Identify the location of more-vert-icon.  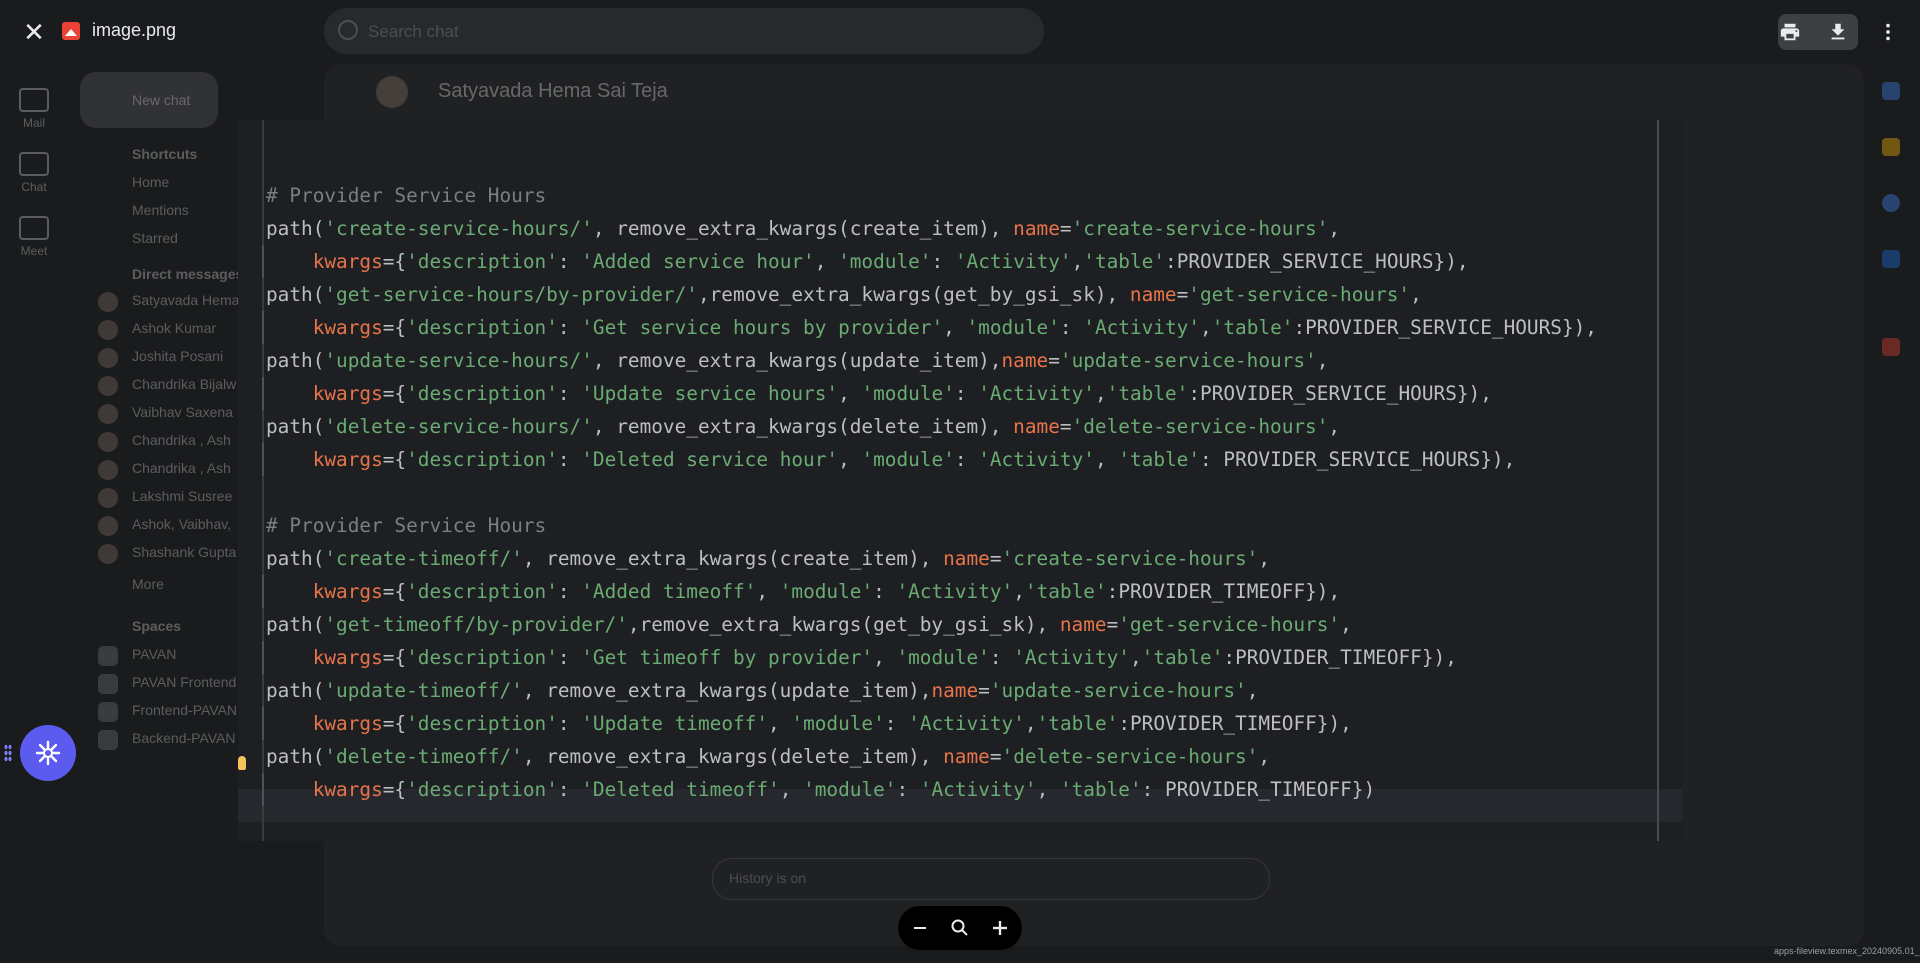
(1888, 32).